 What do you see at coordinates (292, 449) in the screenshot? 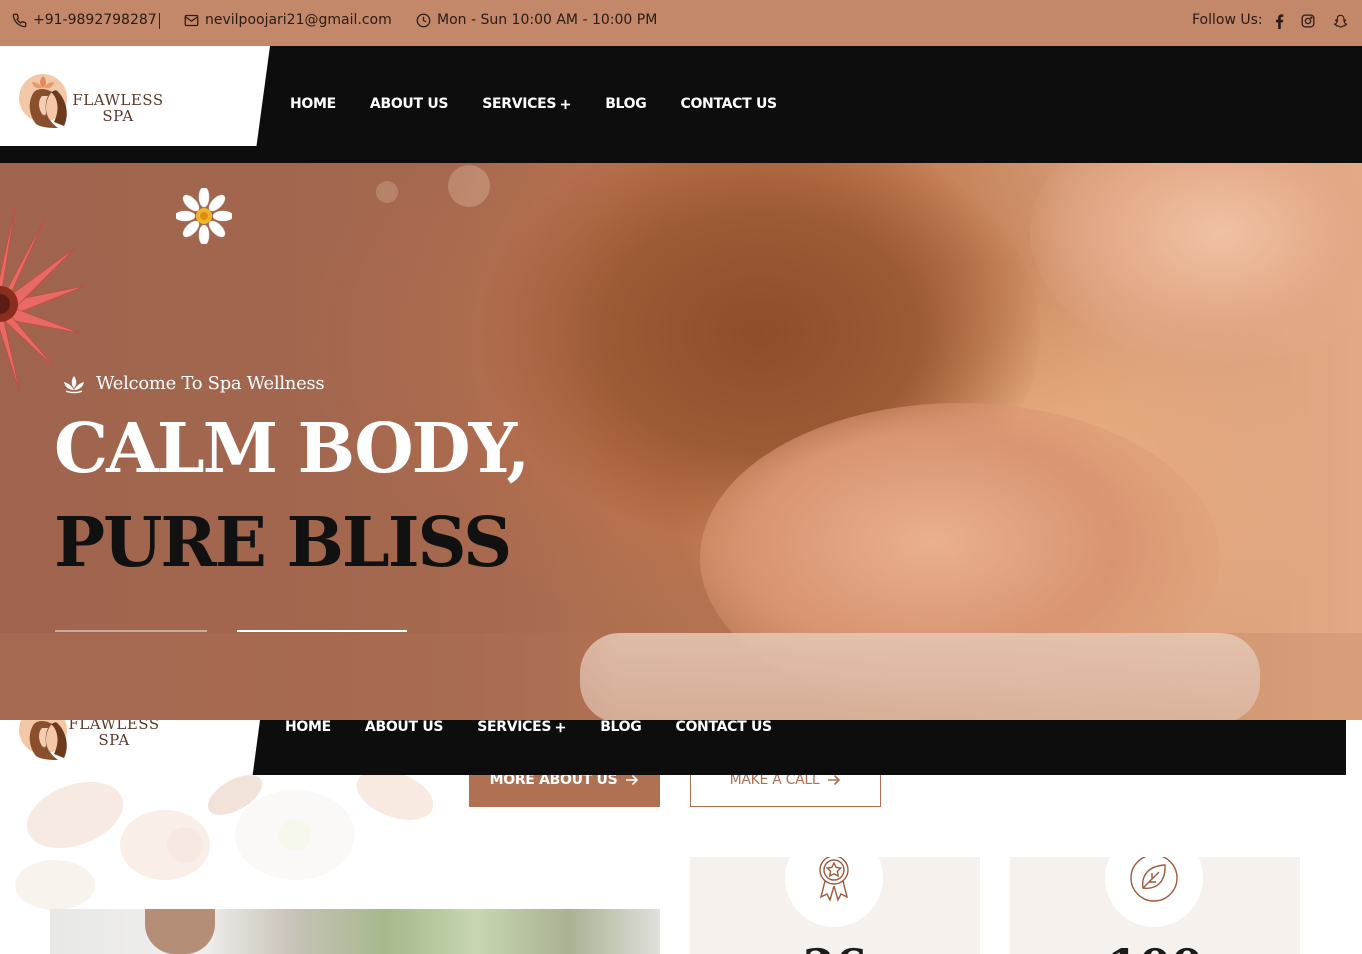
I see `hero-headline-line1: CALM BODY,` at bounding box center [292, 449].